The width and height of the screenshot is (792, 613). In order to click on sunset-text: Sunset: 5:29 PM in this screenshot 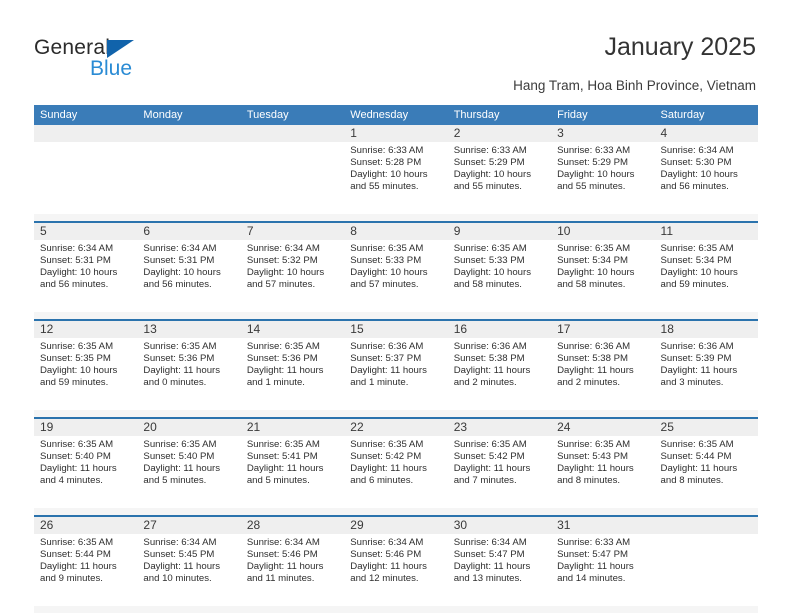, I will do `click(593, 162)`.